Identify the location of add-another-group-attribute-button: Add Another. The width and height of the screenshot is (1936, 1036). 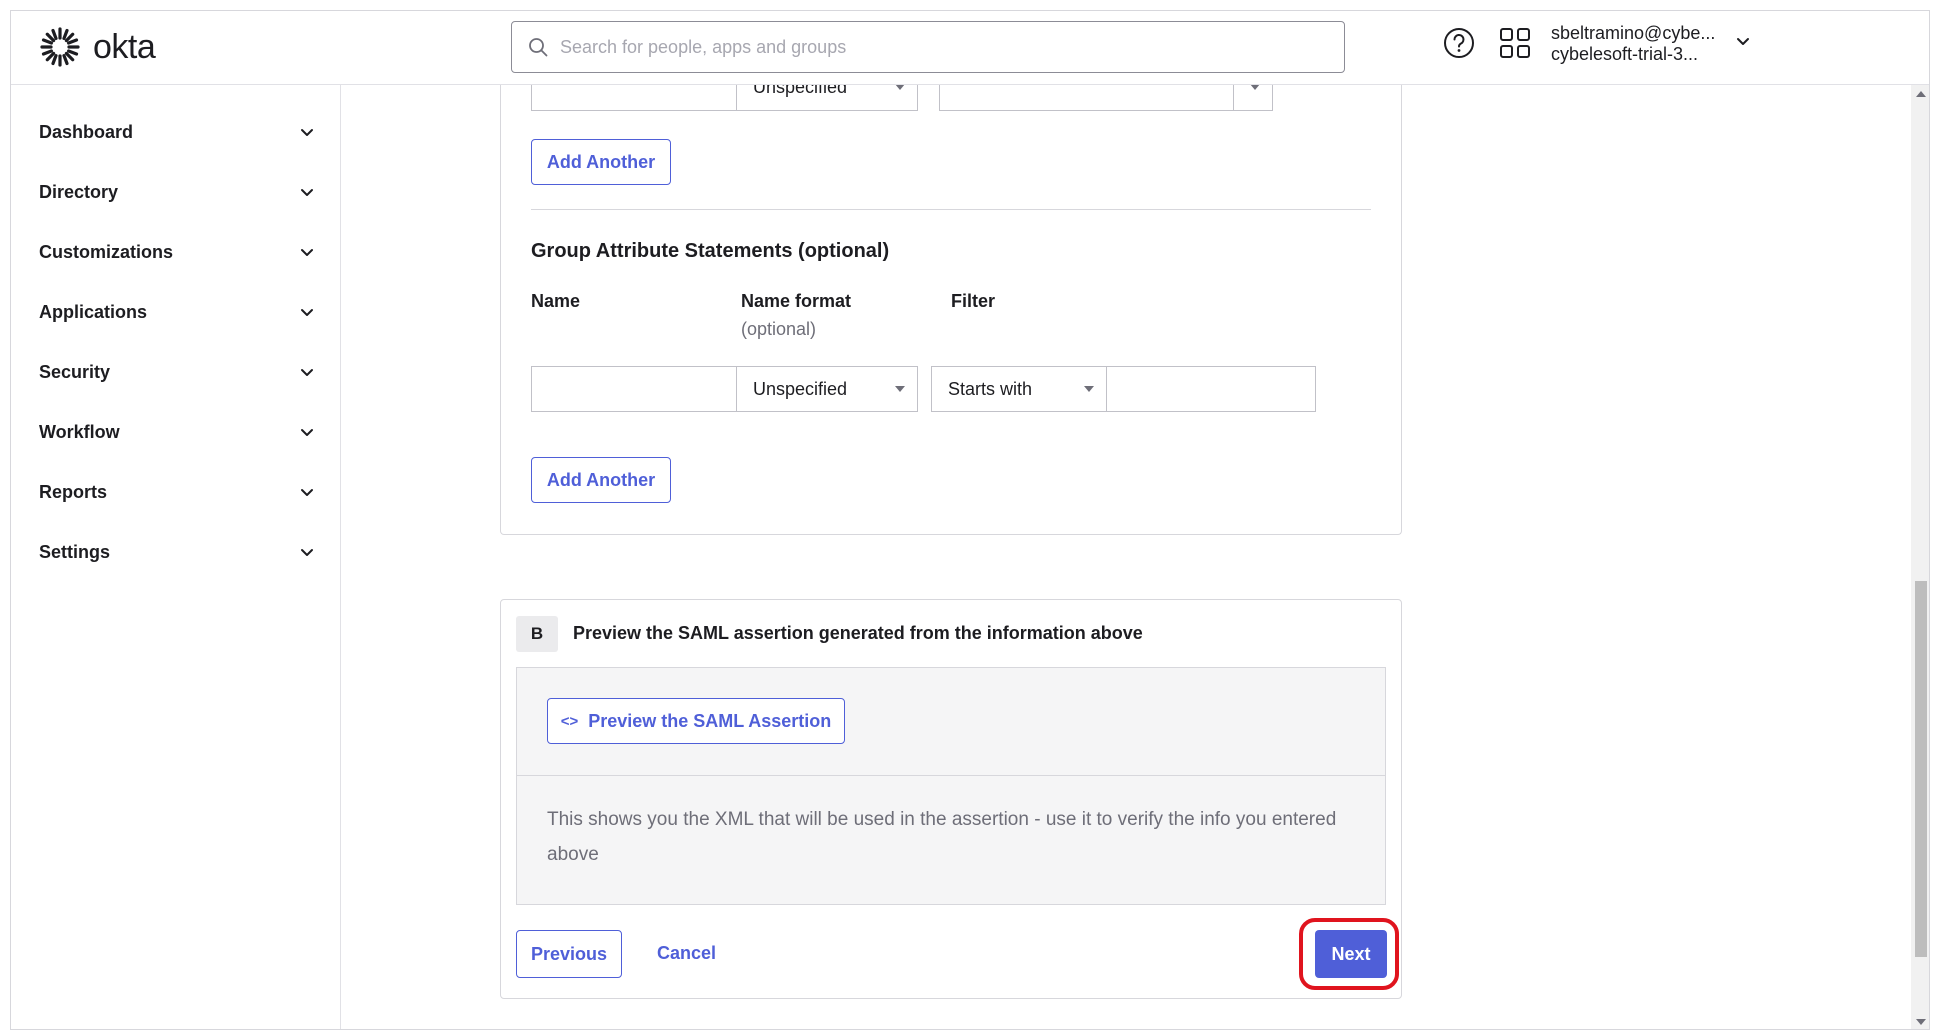
(601, 480).